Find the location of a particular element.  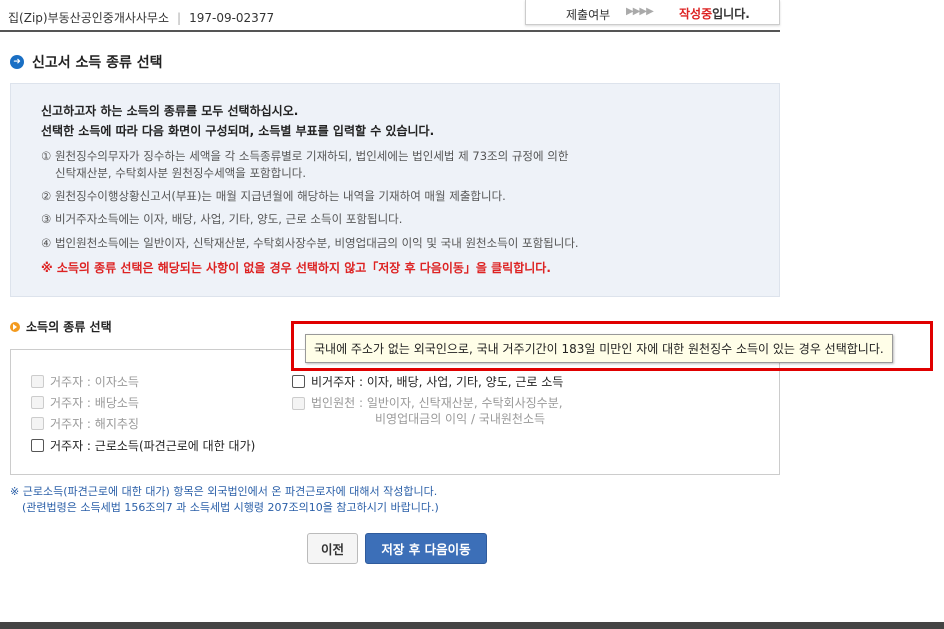

income-type-title: 소득의 종류 선택 is located at coordinates (61, 326).